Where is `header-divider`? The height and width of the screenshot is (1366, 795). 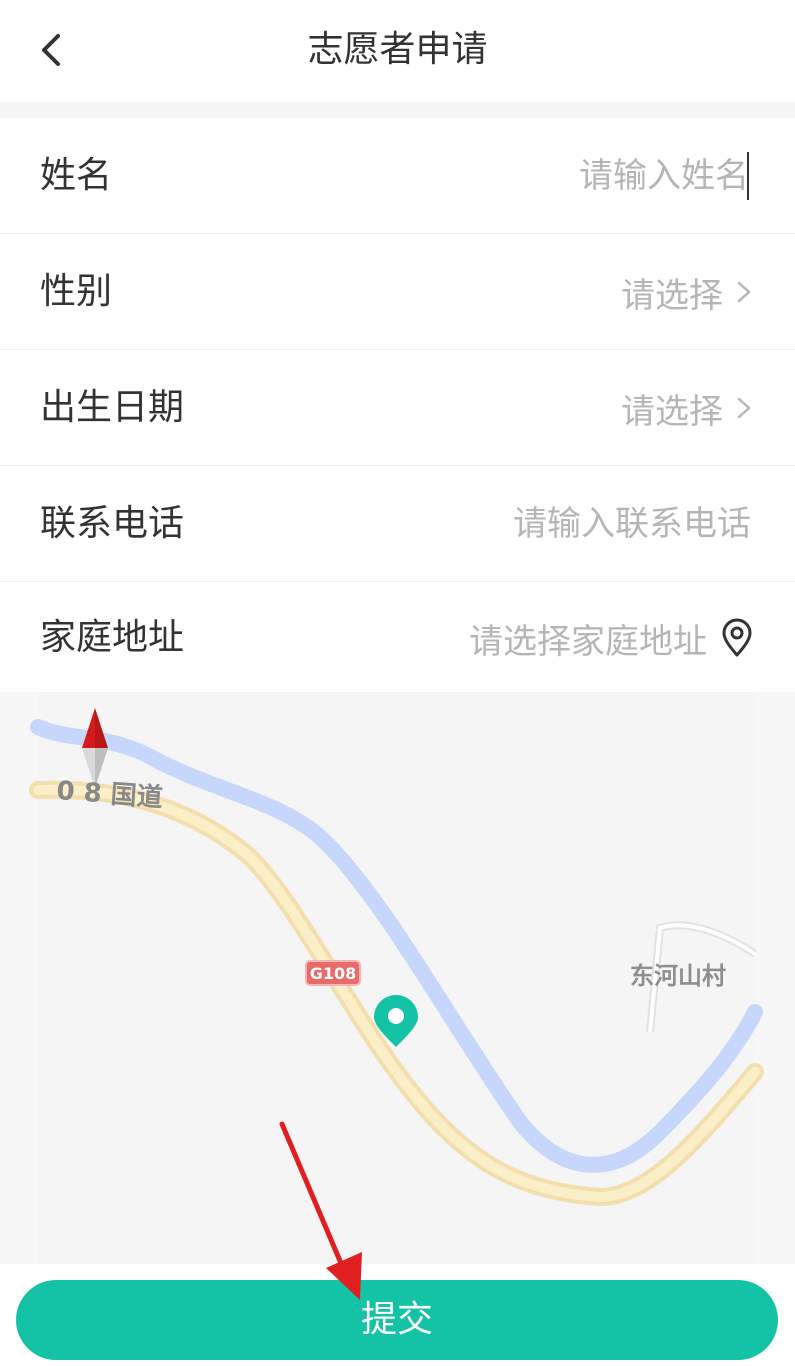 header-divider is located at coordinates (397, 110).